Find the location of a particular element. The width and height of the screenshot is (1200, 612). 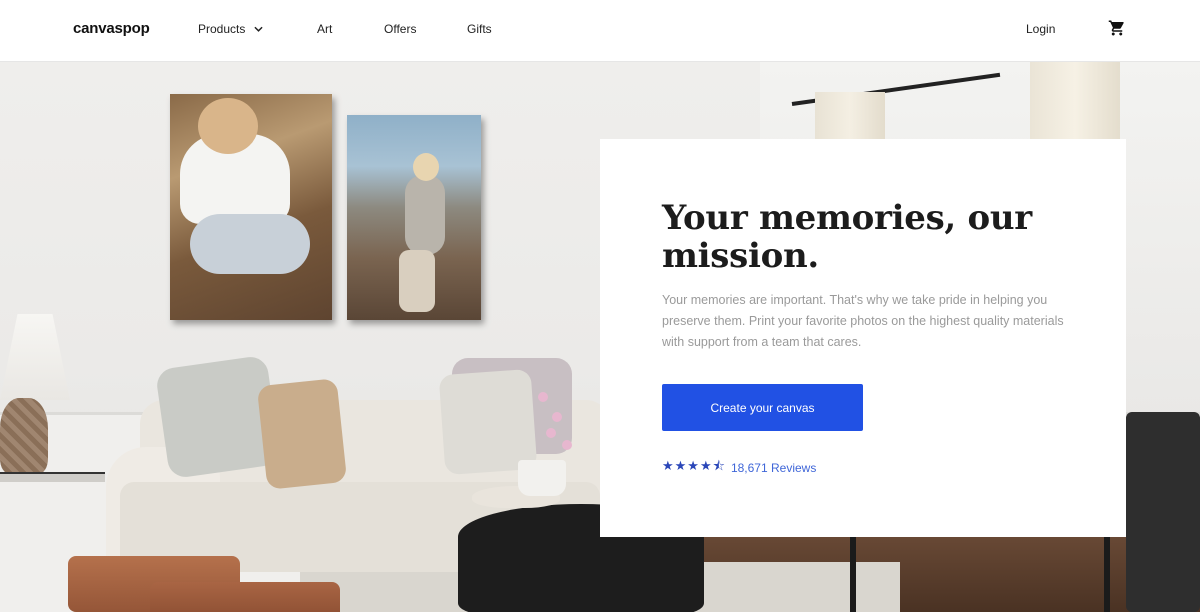

ottoman is located at coordinates (245, 597).